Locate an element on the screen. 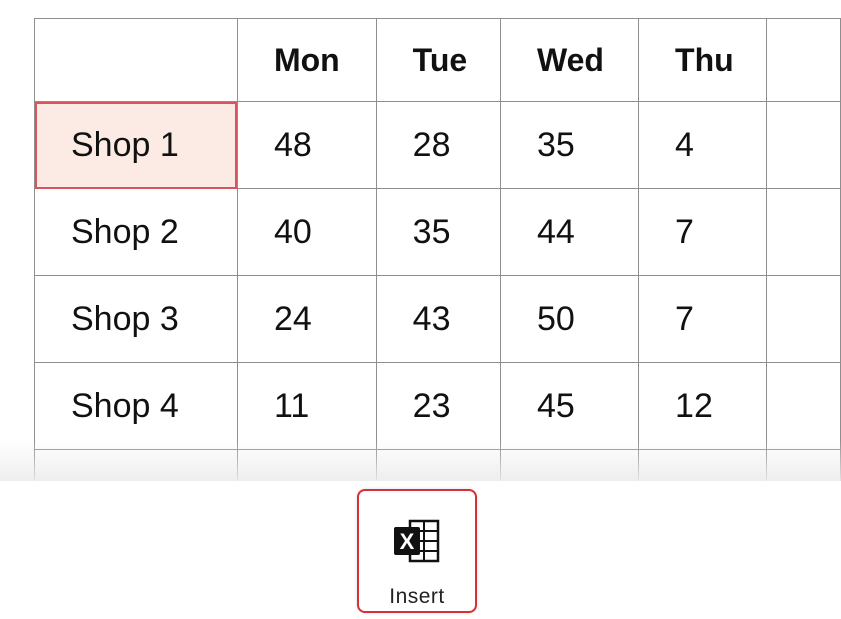  row-label-cell: Shop 2 is located at coordinates (136, 232).